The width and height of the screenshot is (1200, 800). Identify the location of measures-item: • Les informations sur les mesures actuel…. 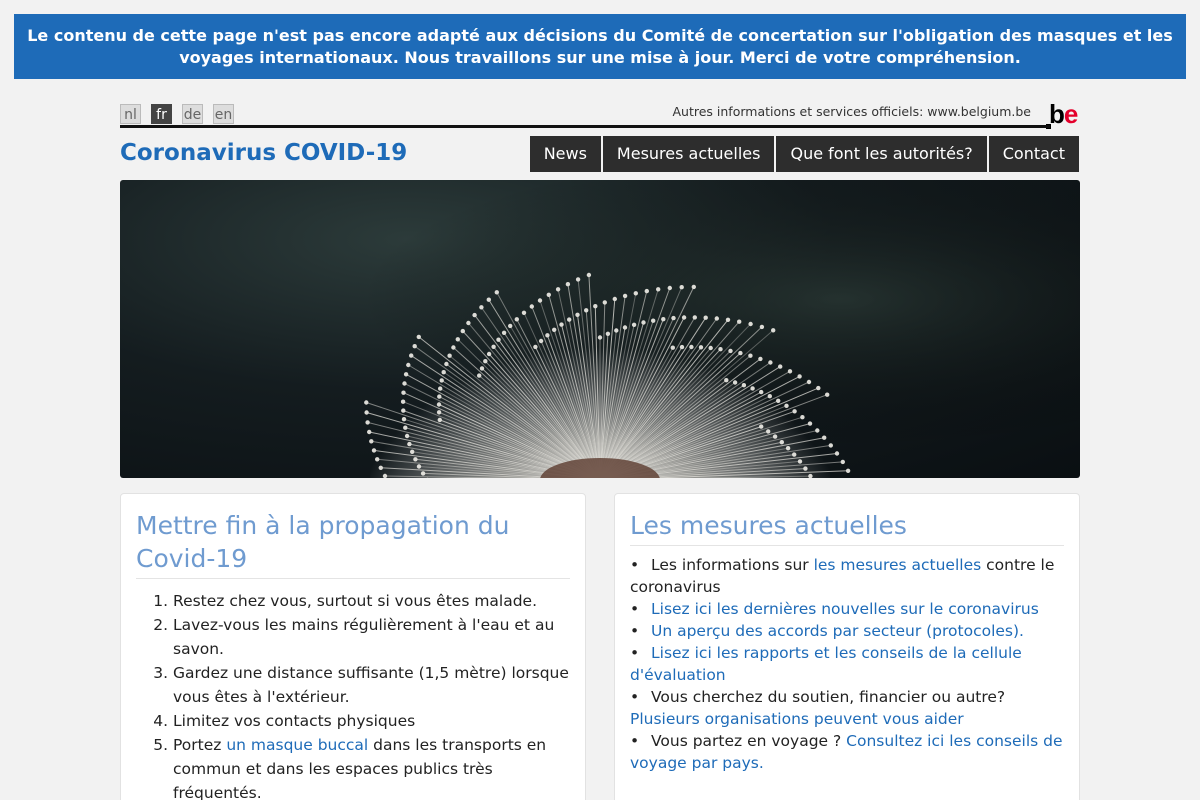
(842, 576).